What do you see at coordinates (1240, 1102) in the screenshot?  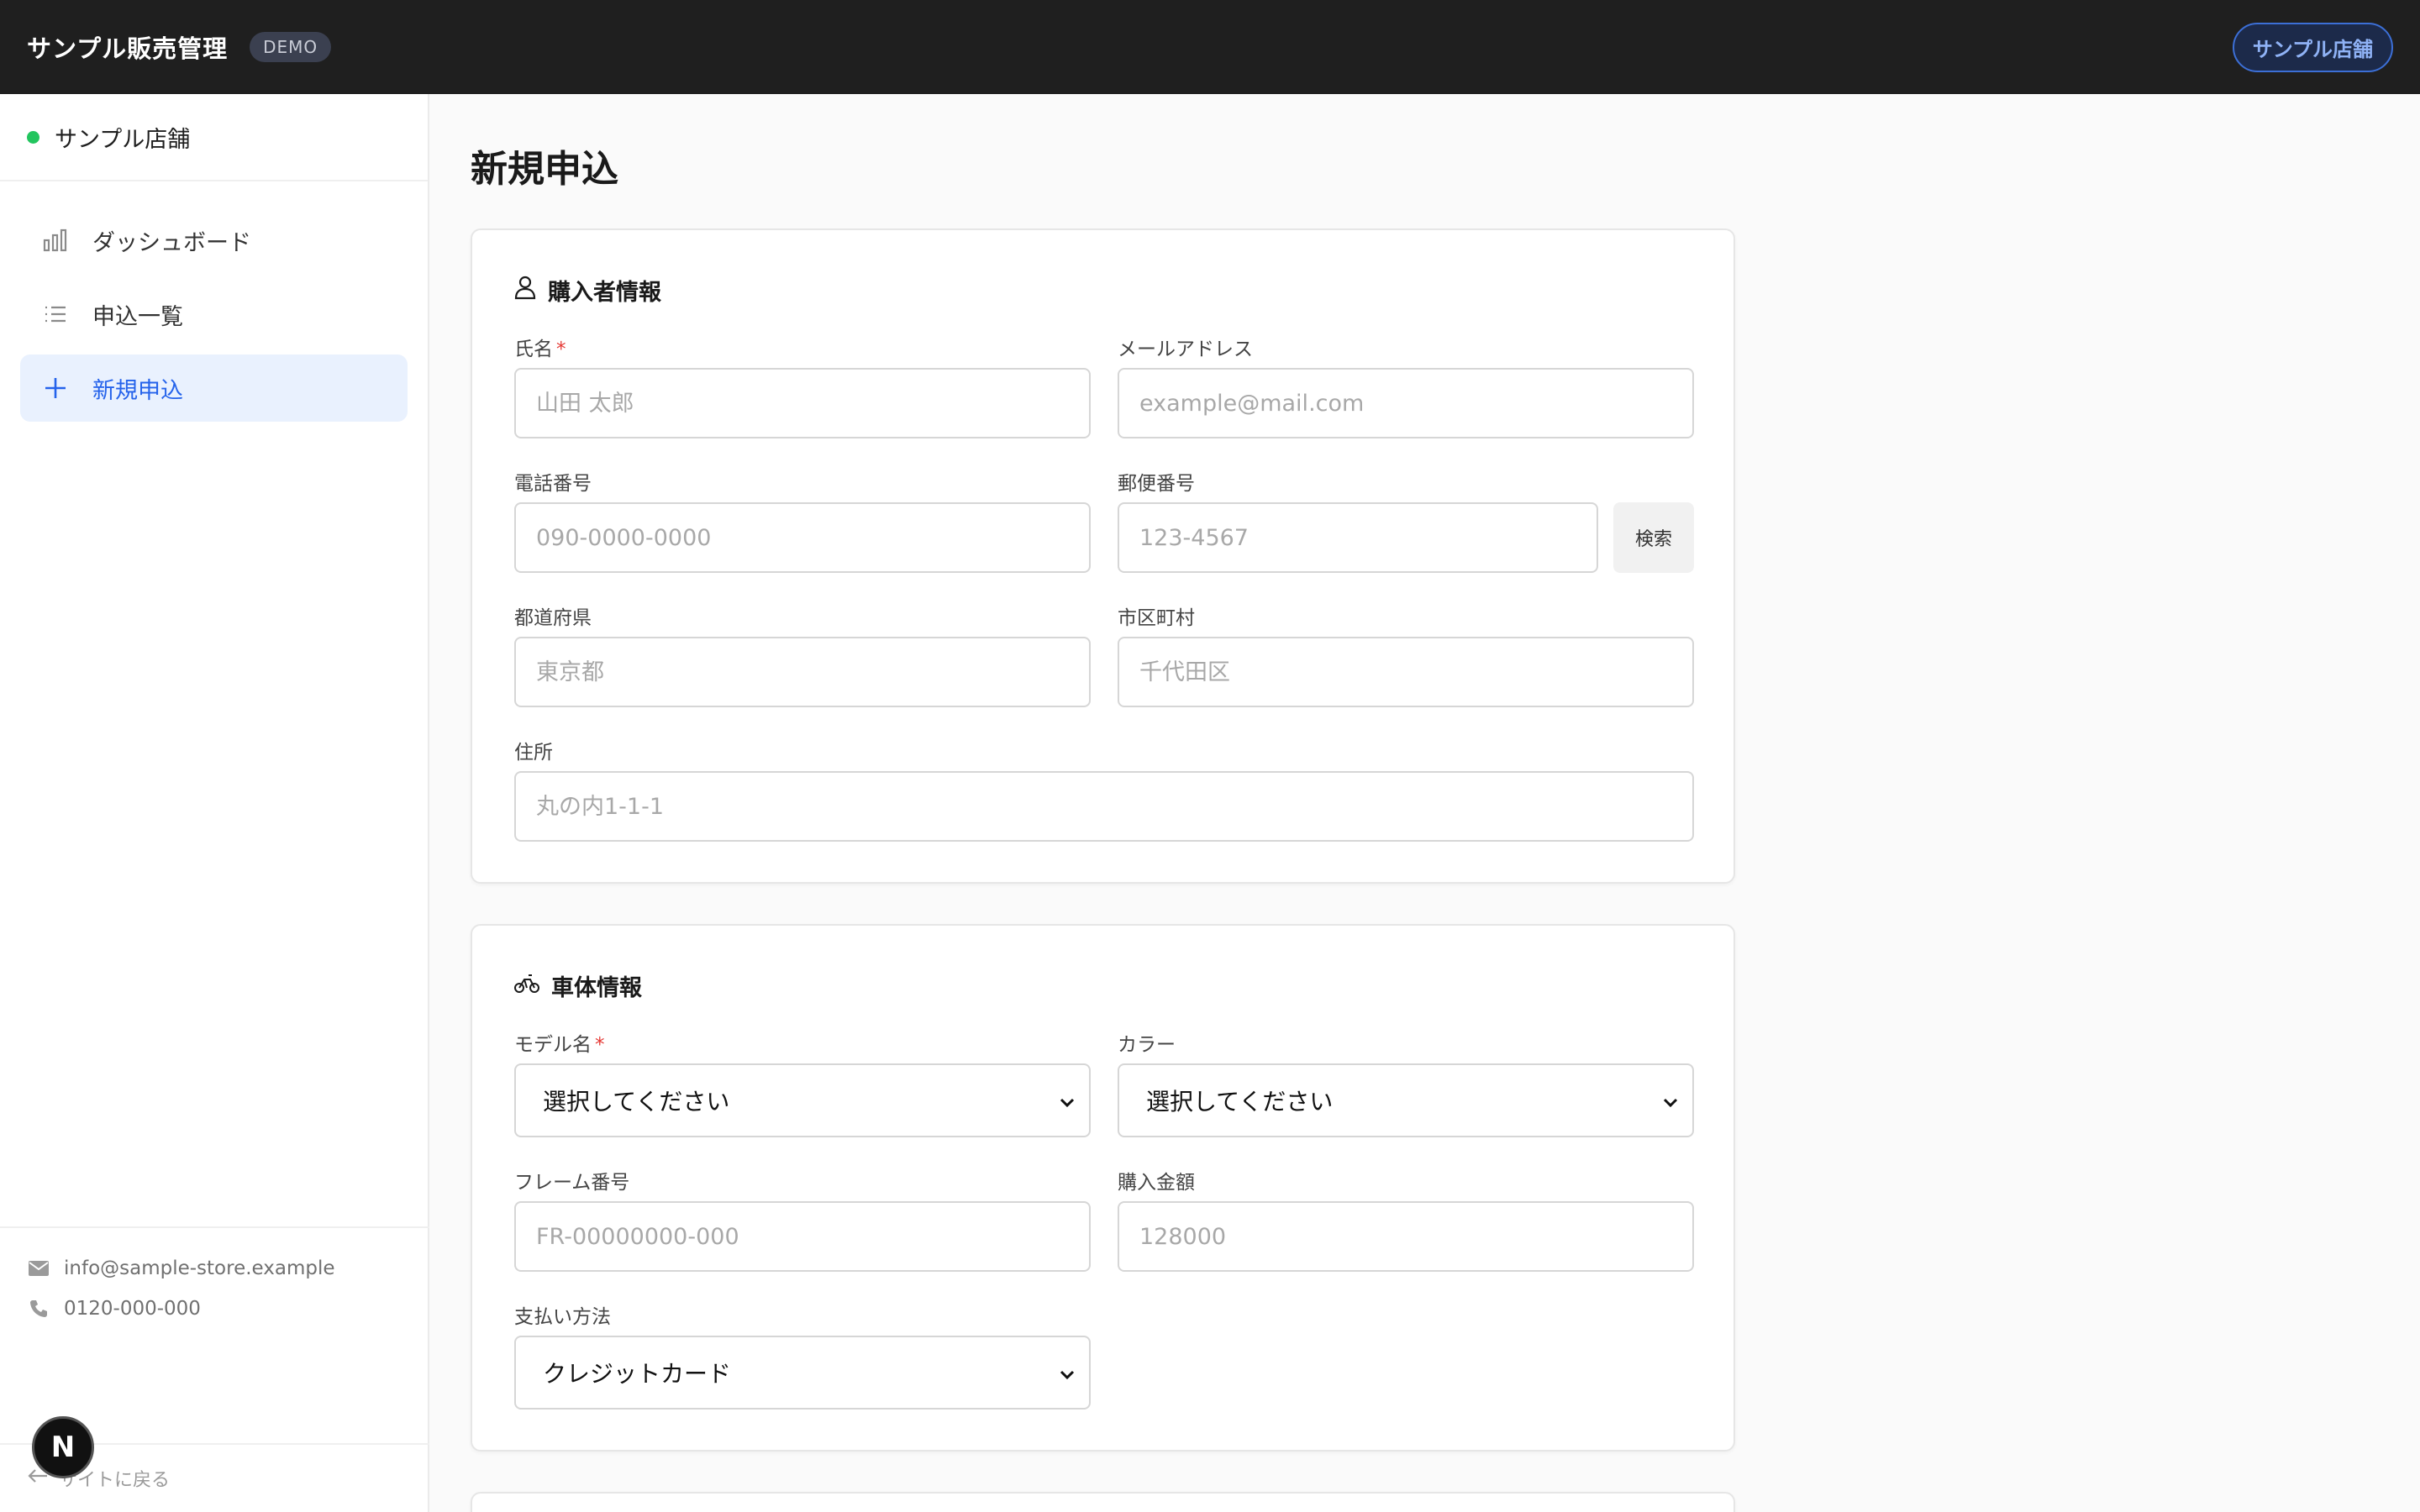 I see `color-select-value: 選択してください` at bounding box center [1240, 1102].